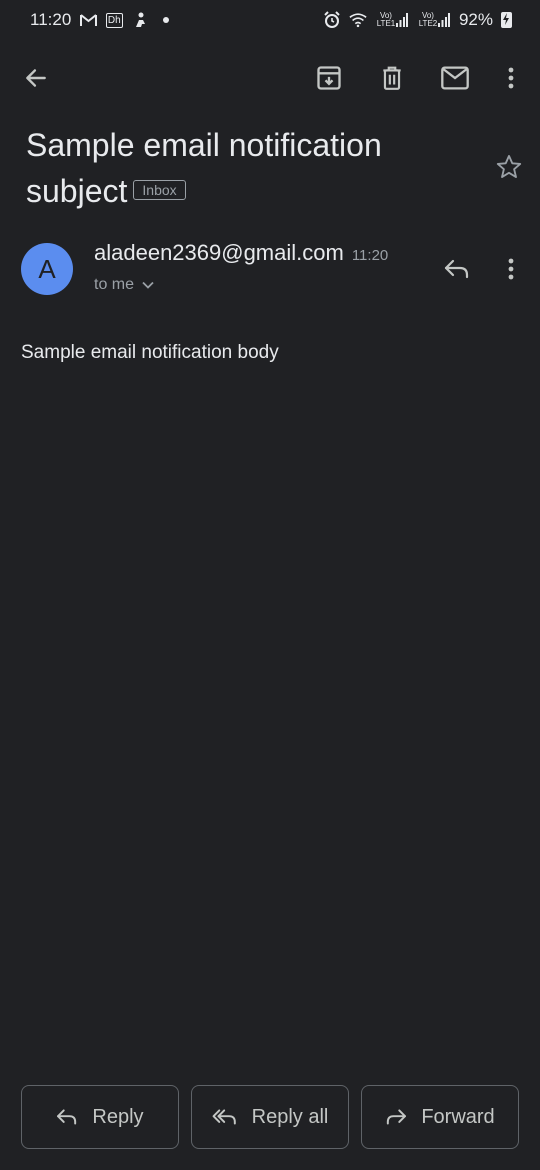 The width and height of the screenshot is (540, 1170). Describe the element at coordinates (166, 20) in the screenshot. I see `dot-icon` at that location.